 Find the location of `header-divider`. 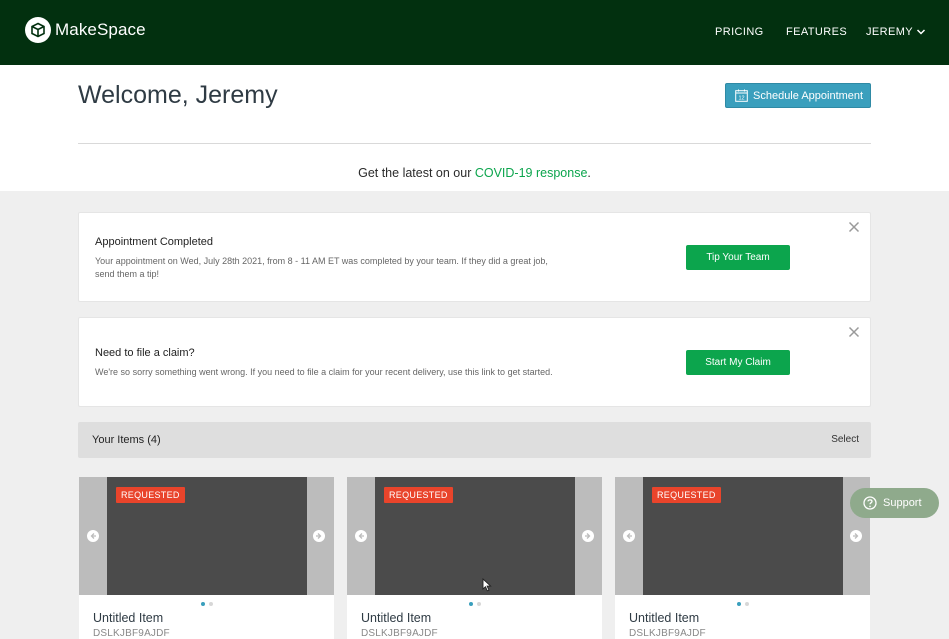

header-divider is located at coordinates (474, 143).